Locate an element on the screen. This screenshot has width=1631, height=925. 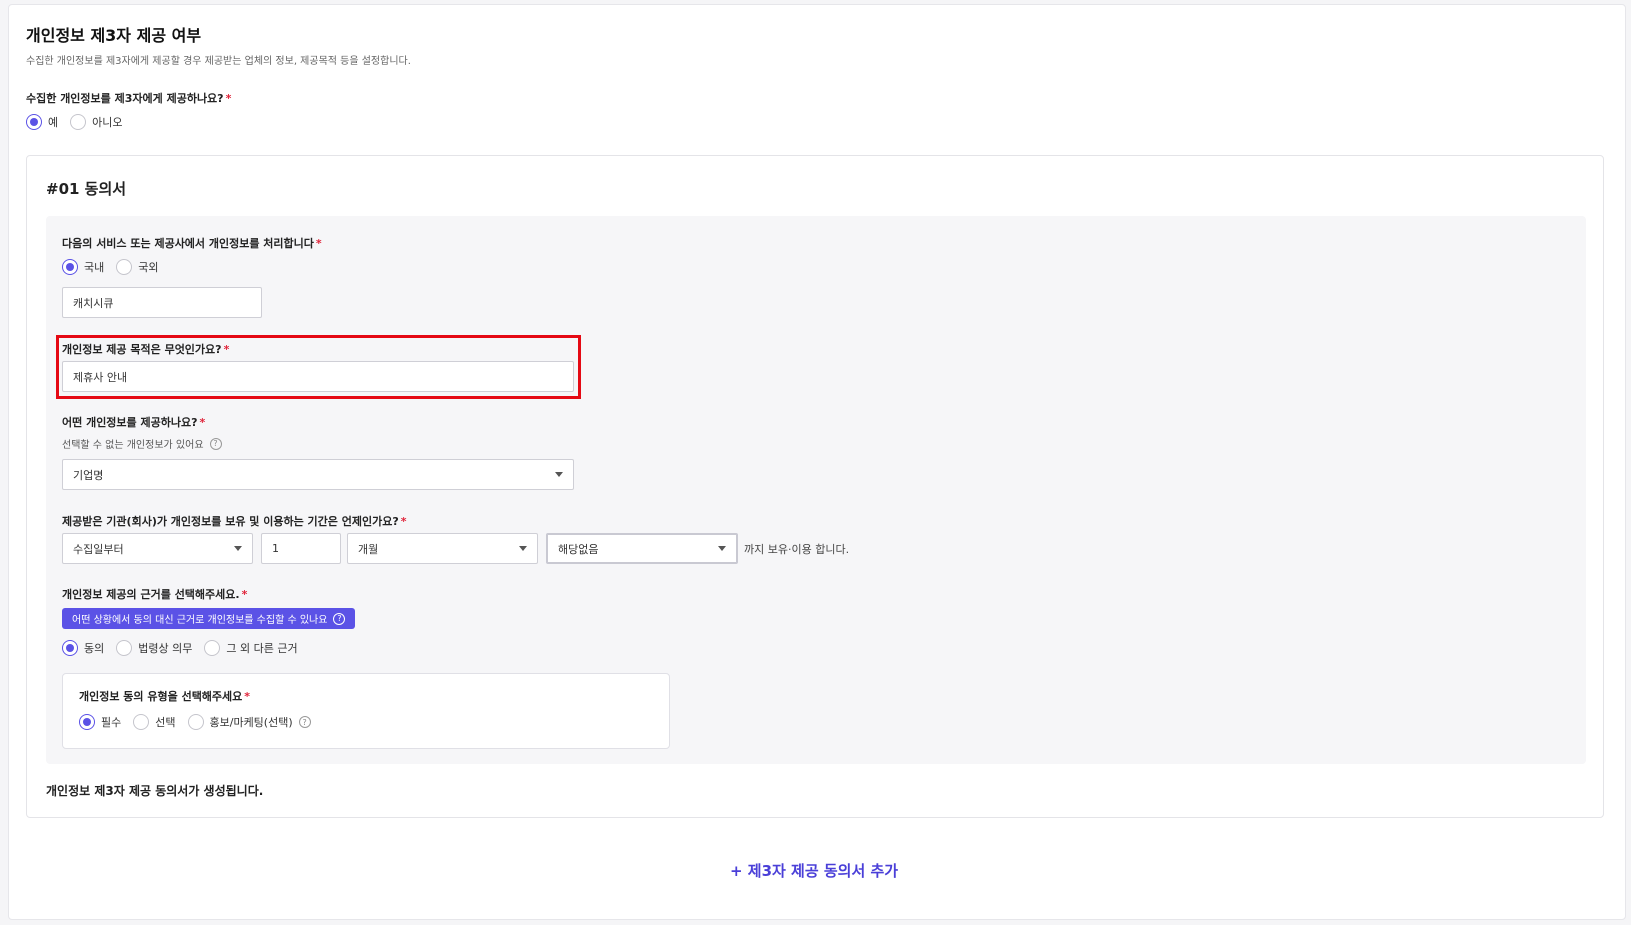
period-amount-input: 1 is located at coordinates (301, 548).